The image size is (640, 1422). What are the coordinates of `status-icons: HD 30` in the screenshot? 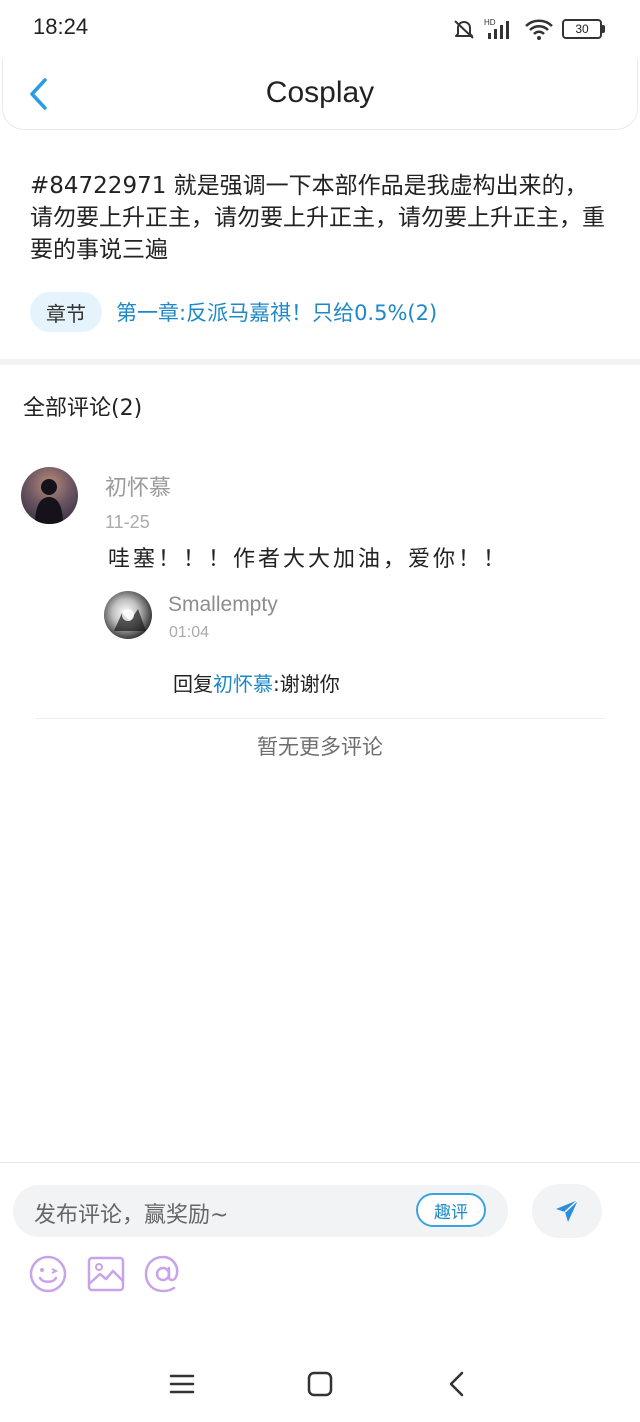 It's located at (528, 29).